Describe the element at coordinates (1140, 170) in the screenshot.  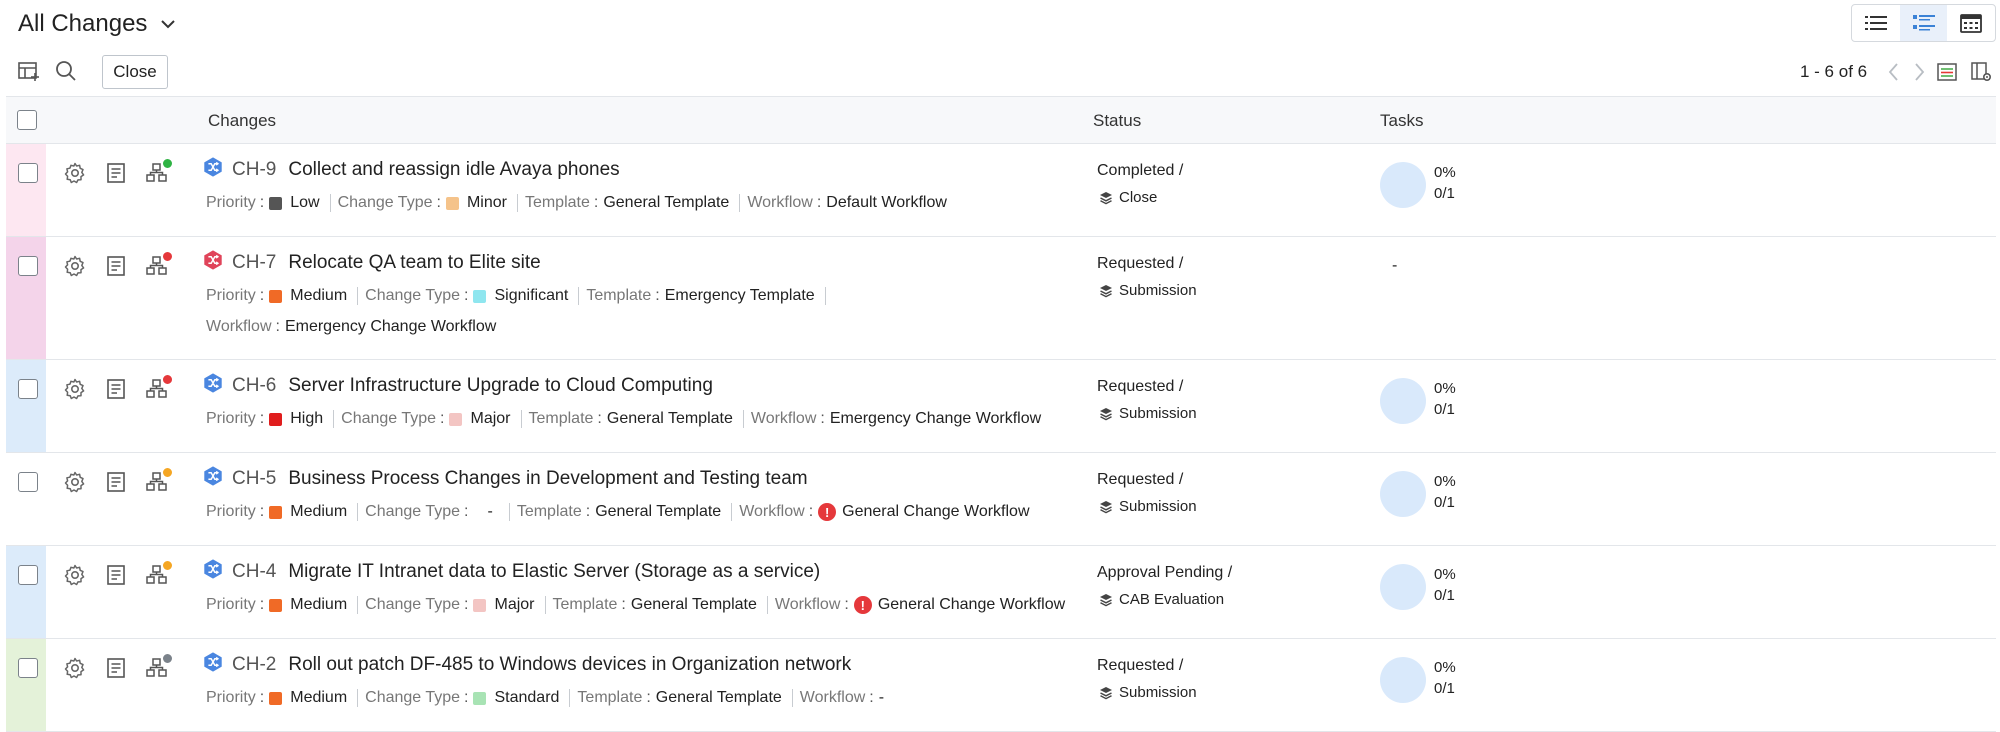
I see `status-value: Completed /` at that location.